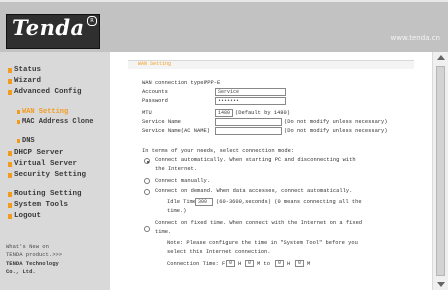 This screenshot has width=448, height=290. Describe the element at coordinates (37, 205) in the screenshot. I see `sidebar-item-system-tools: System Tools` at that location.